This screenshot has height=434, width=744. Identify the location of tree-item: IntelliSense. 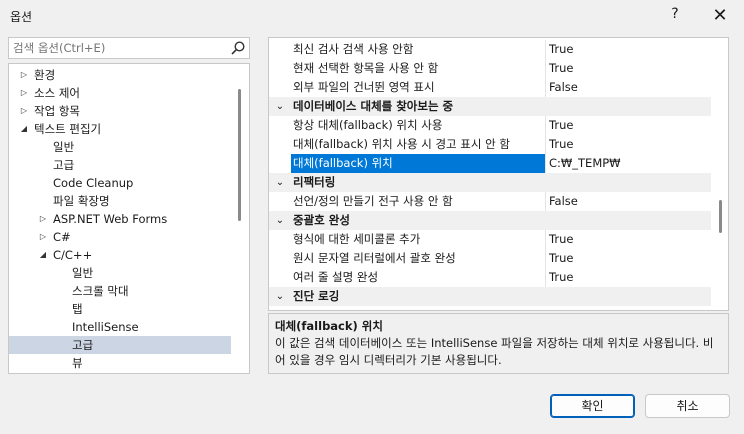
(120, 327).